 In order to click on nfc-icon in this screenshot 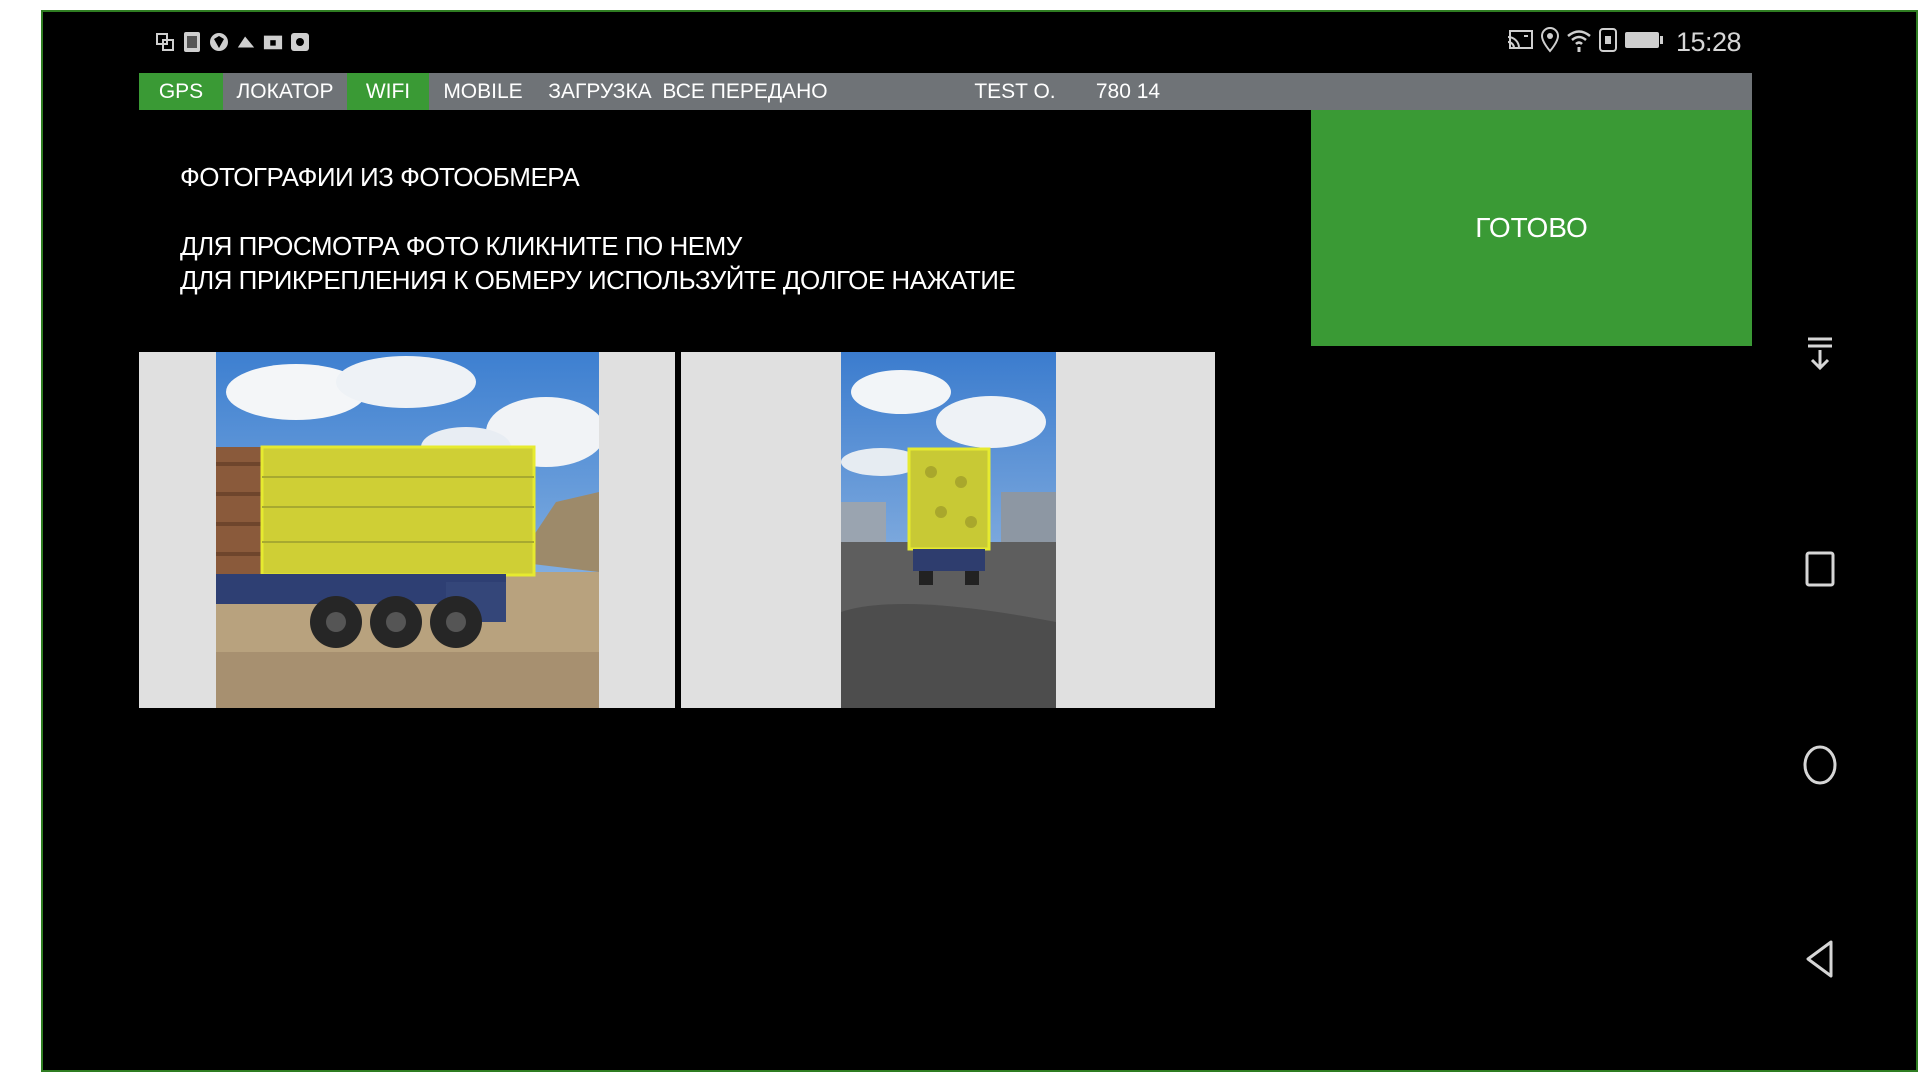, I will do `click(1608, 42)`.